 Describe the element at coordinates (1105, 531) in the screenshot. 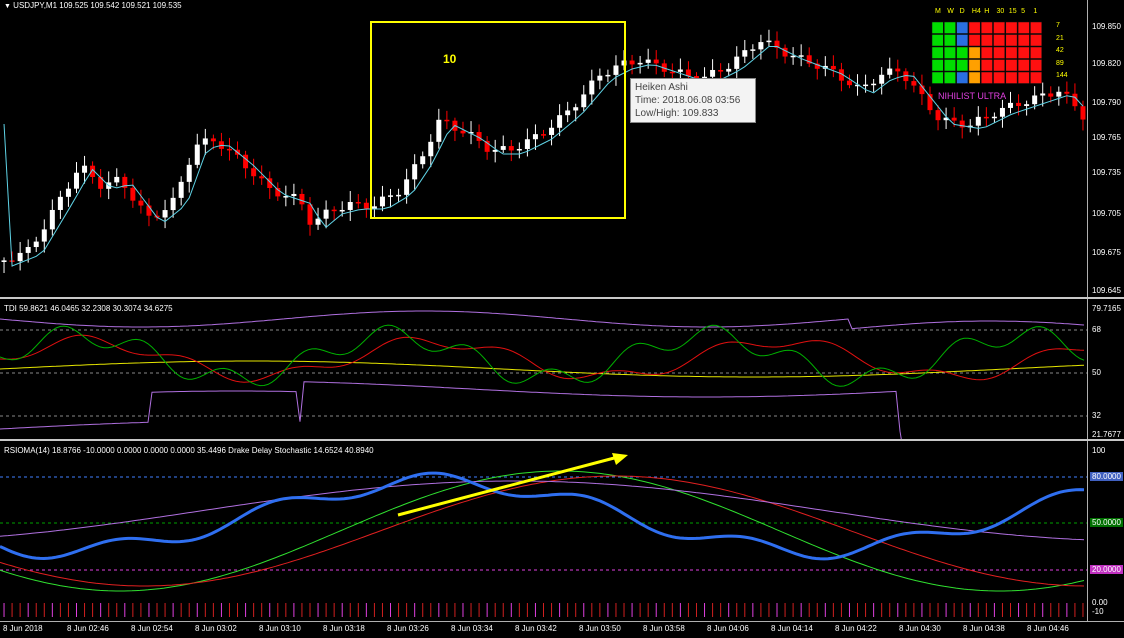

I see `rsioma-axis: 100 80.0000 50.0000 20.0000 0.00 -10` at that location.